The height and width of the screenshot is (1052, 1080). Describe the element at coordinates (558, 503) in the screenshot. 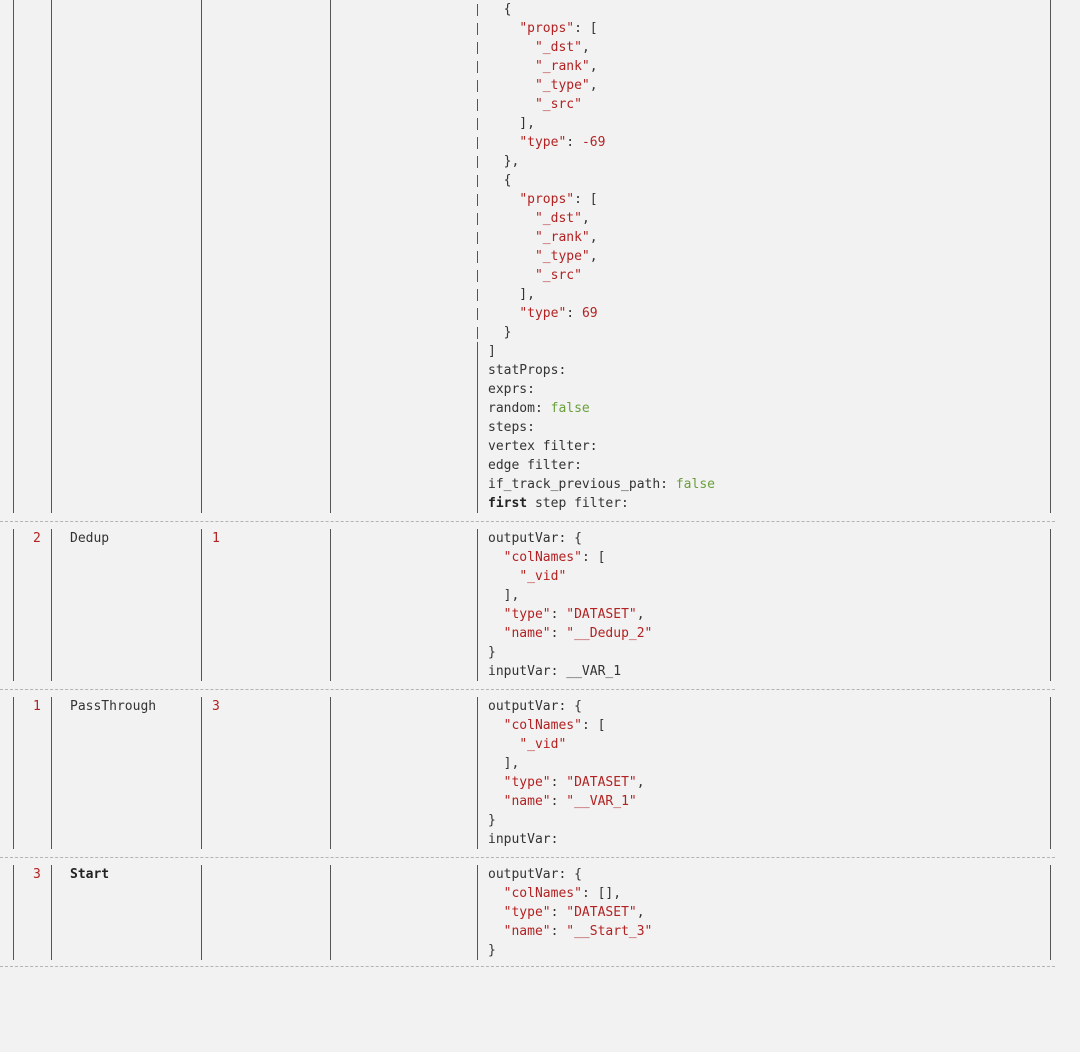

I see `row-detail-line: first step filter:` at that location.